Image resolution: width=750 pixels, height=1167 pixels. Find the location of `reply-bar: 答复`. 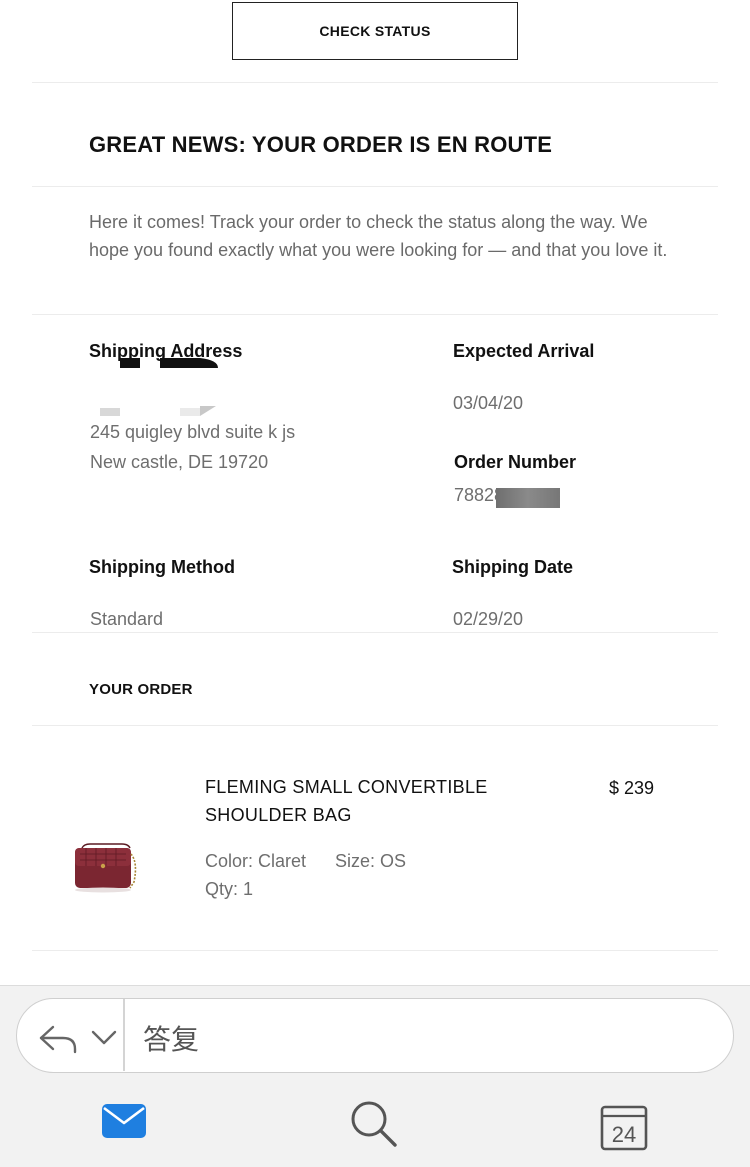

reply-bar: 答复 is located at coordinates (375, 1035).